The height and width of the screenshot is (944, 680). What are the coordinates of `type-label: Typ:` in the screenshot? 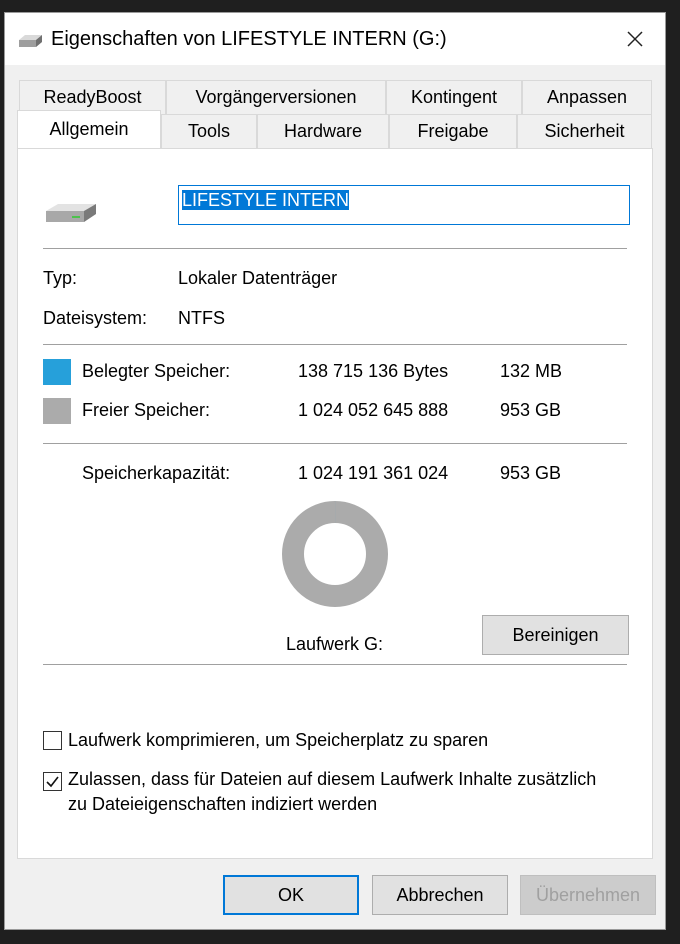 It's located at (60, 278).